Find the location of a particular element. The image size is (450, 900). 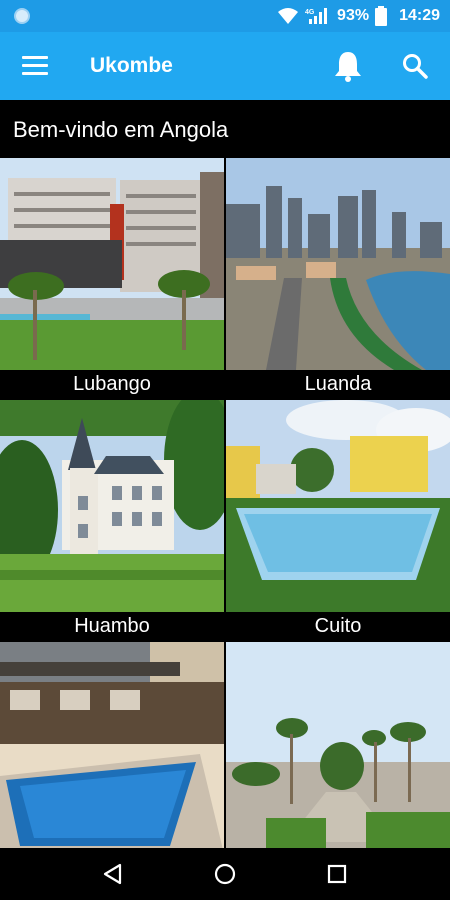

back-icon is located at coordinates (113, 874).